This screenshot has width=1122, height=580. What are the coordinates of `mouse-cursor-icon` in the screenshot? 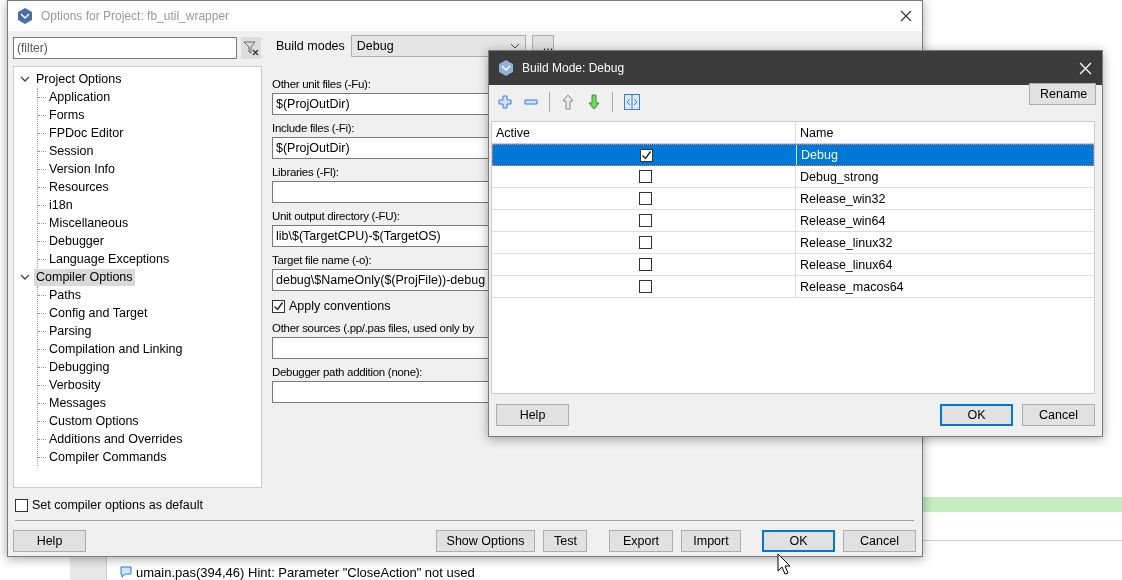 It's located at (784, 564).